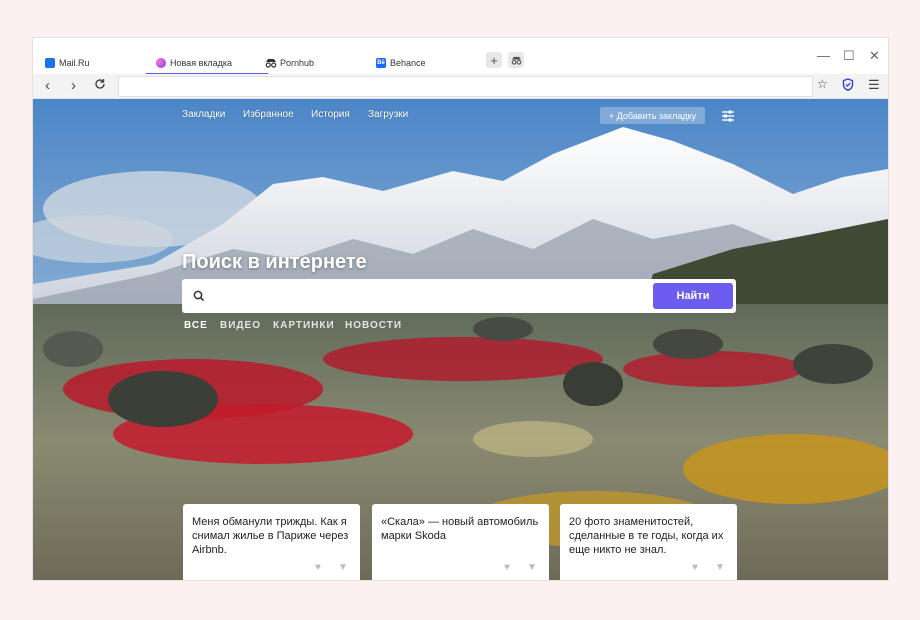 Image resolution: width=920 pixels, height=620 pixels. What do you see at coordinates (268, 114) in the screenshot?
I see `link-favorites: Избранное` at bounding box center [268, 114].